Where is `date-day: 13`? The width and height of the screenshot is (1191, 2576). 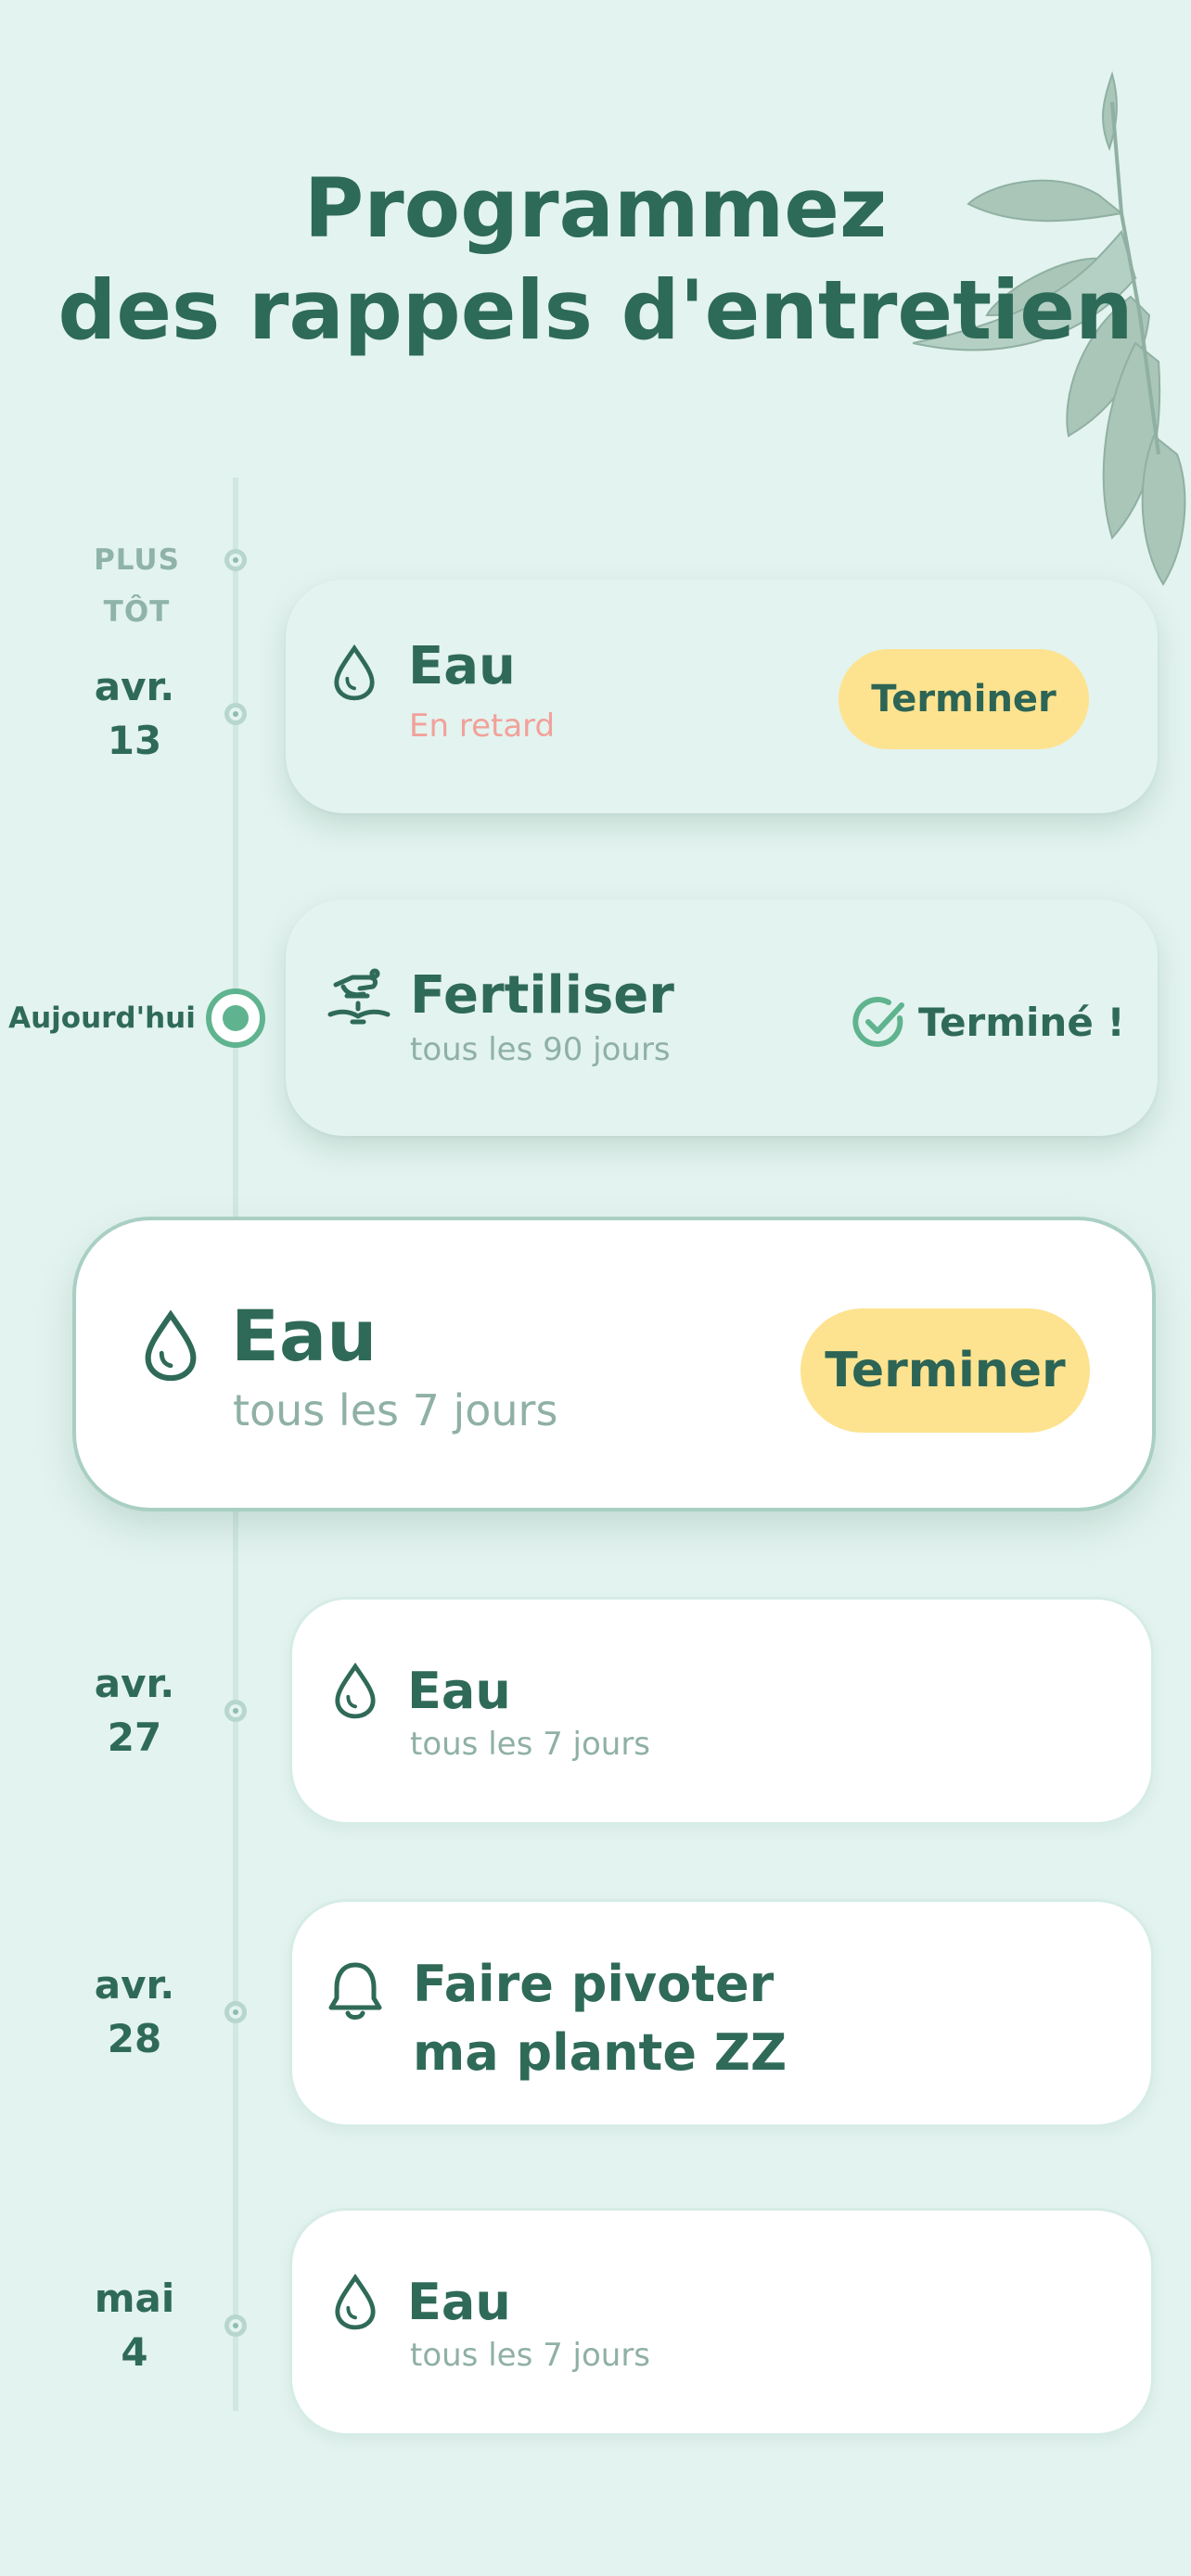 date-day: 13 is located at coordinates (134, 740).